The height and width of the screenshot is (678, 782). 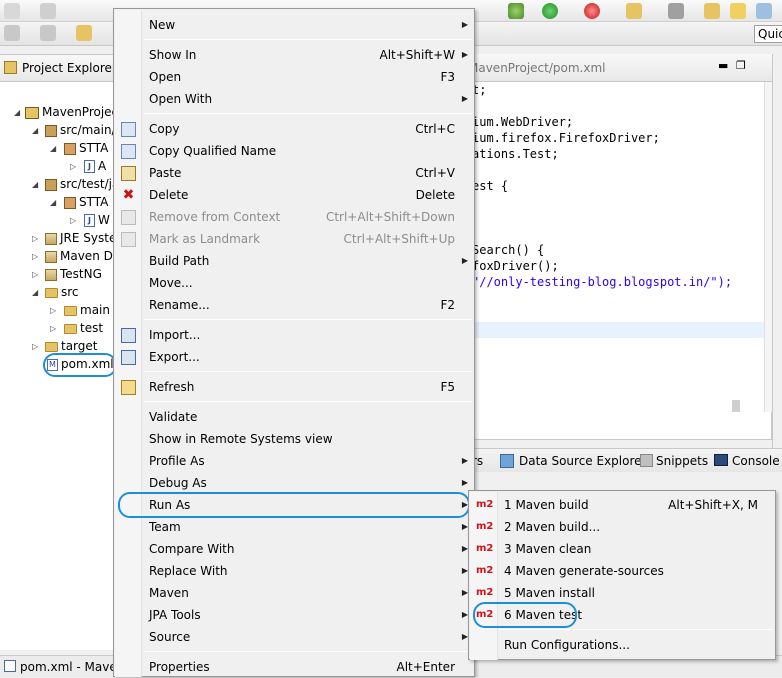 I want to click on tab-data-source-explorer: Data Source Explorer, so click(x=582, y=461).